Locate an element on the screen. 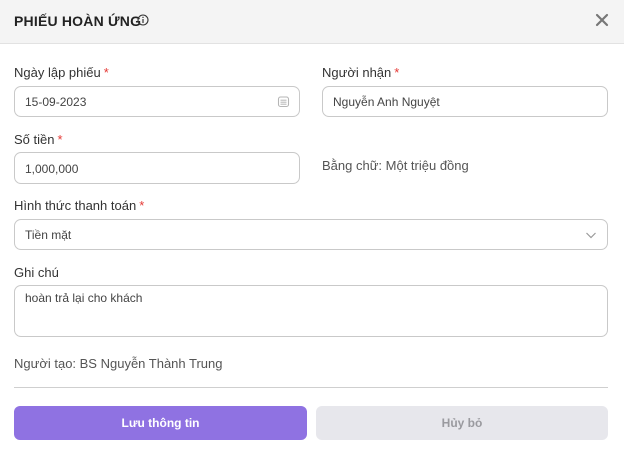 The image size is (624, 473). payment-method-select: Tiền mặt is located at coordinates (311, 234).